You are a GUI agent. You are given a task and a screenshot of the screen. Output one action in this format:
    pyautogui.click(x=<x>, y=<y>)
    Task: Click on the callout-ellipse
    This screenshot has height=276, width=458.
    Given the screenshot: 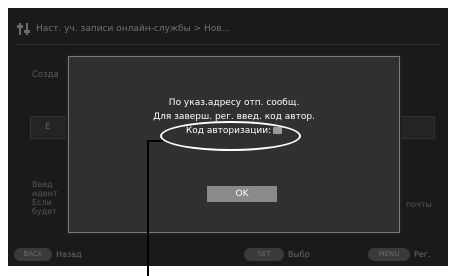 What is the action you would take?
    pyautogui.click(x=230, y=136)
    